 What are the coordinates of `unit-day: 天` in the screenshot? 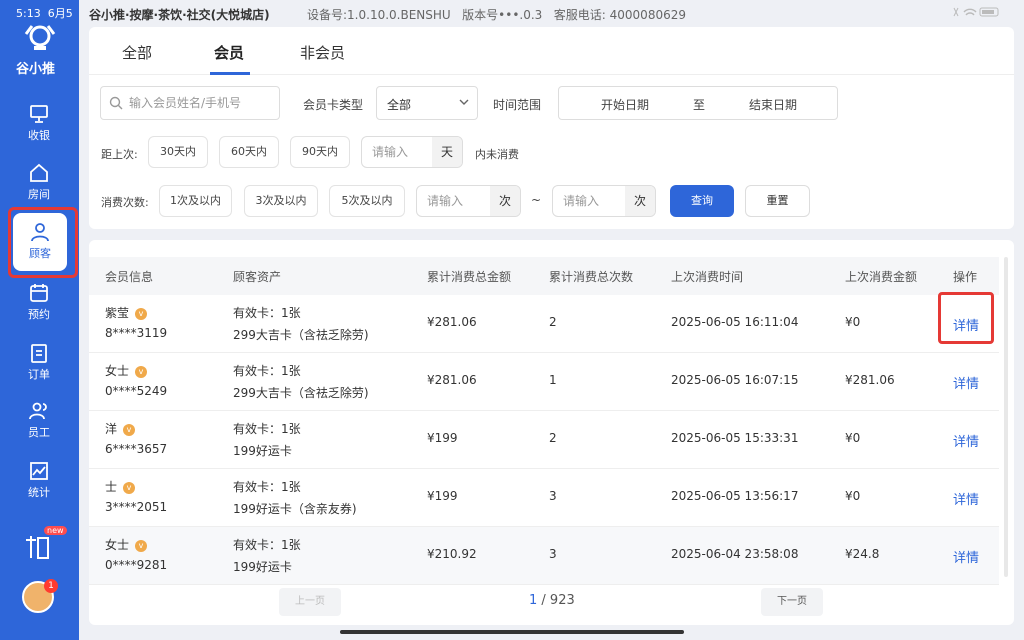 It's located at (447, 152).